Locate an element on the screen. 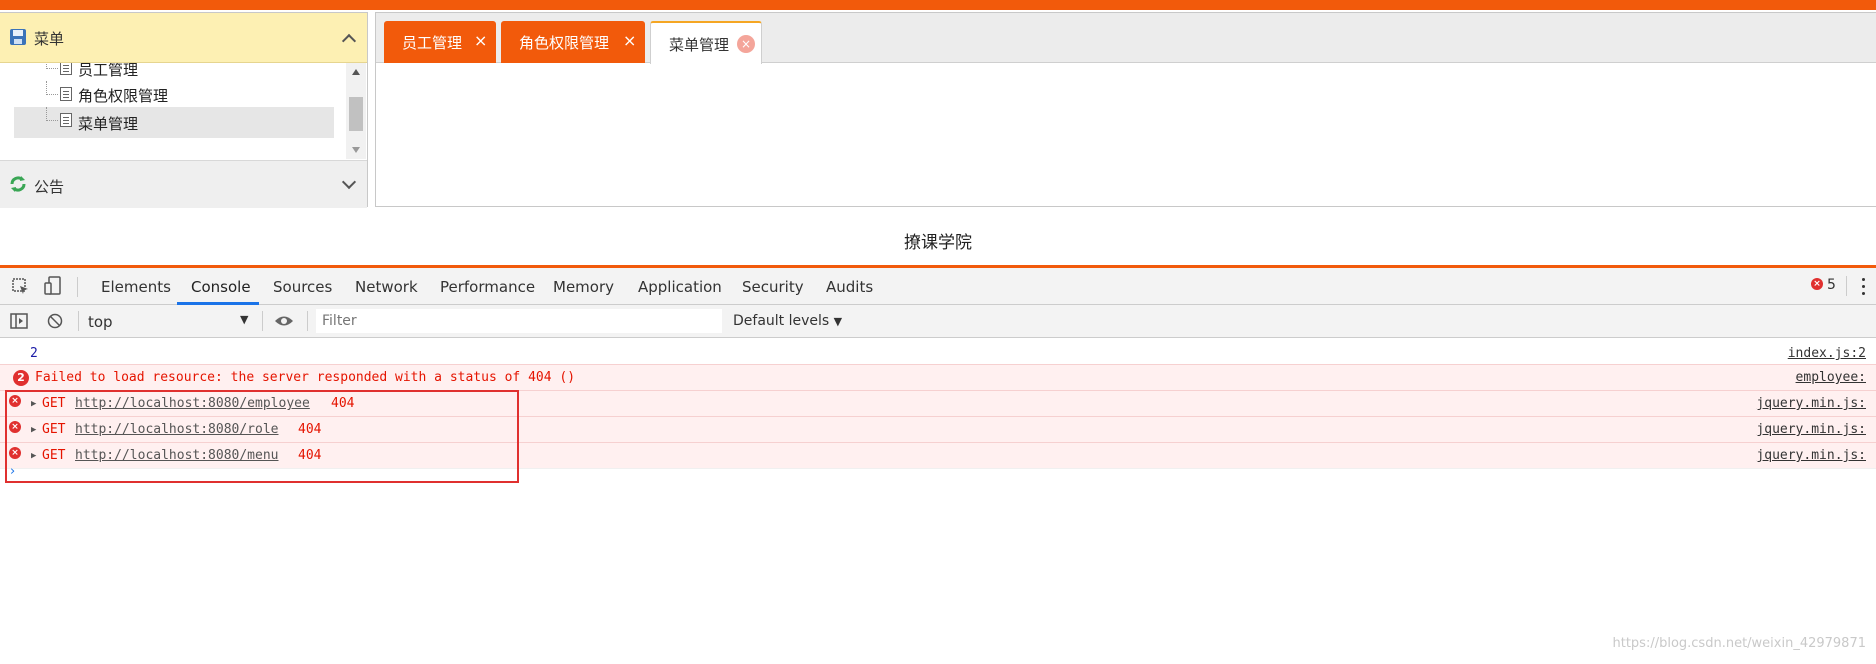 Image resolution: width=1876 pixels, height=664 pixels. top-accent-bar is located at coordinates (938, 5).